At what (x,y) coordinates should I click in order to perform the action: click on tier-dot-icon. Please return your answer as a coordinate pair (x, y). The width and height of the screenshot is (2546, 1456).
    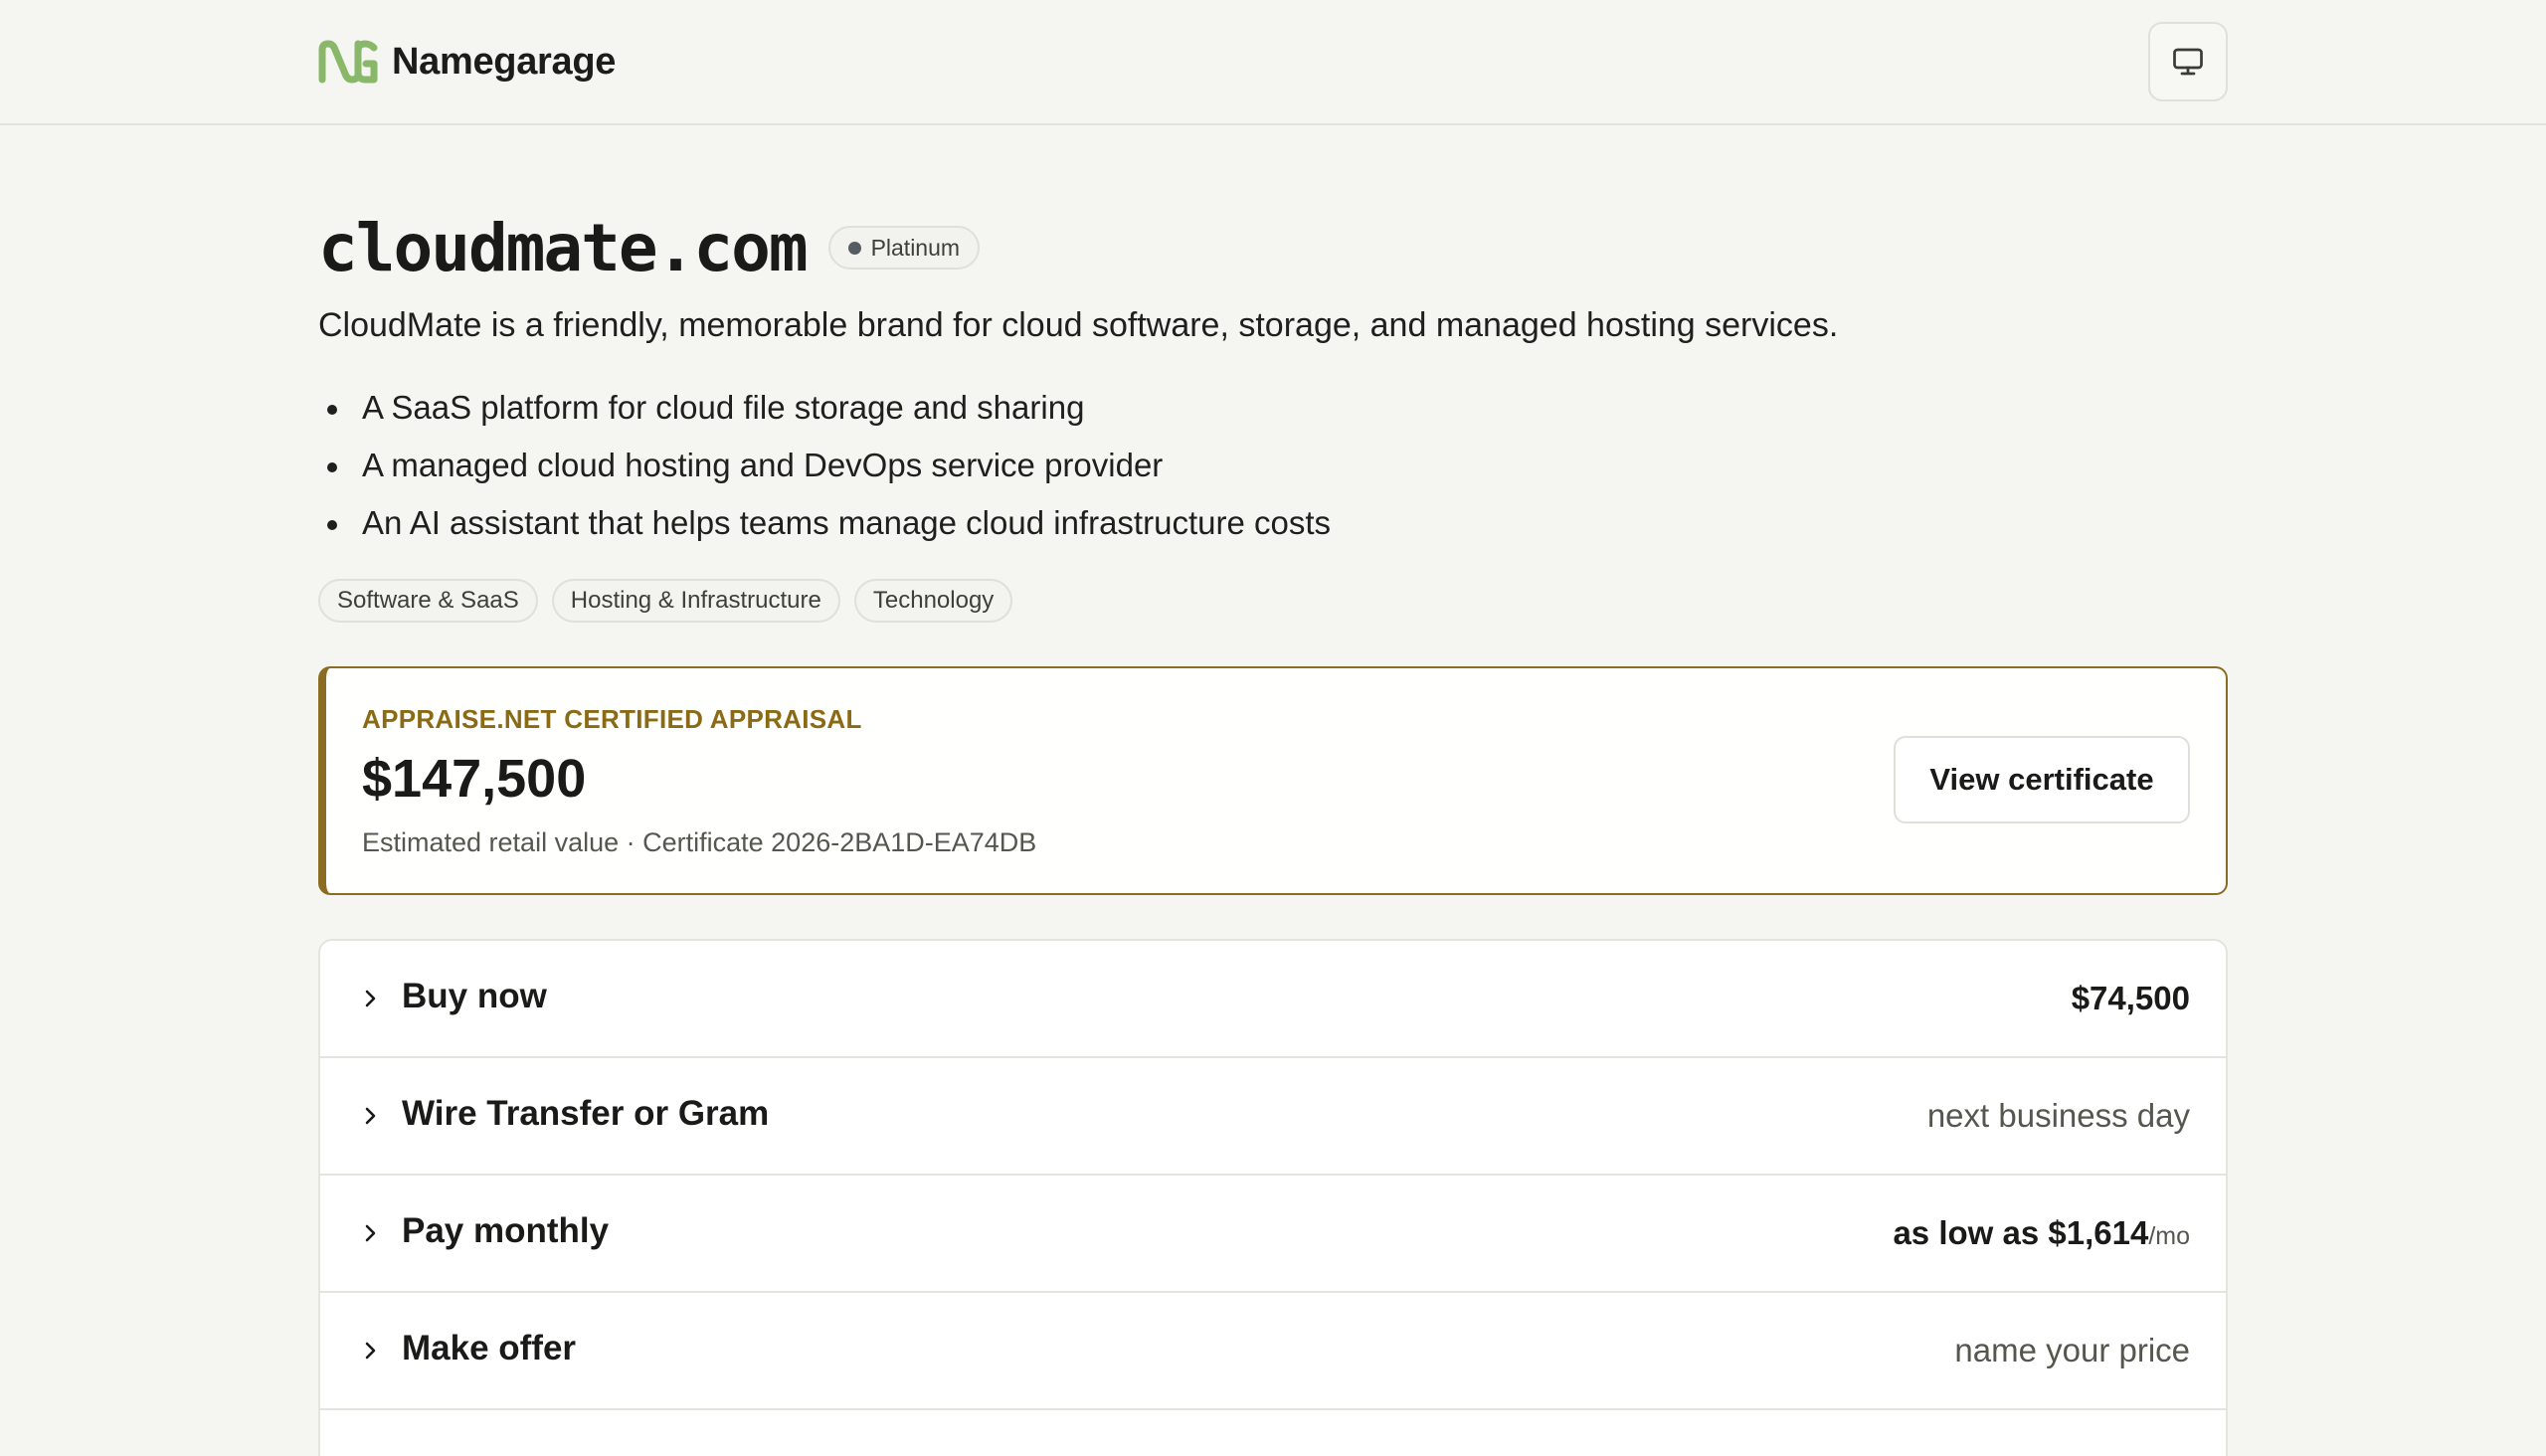
    Looking at the image, I should click on (854, 248).